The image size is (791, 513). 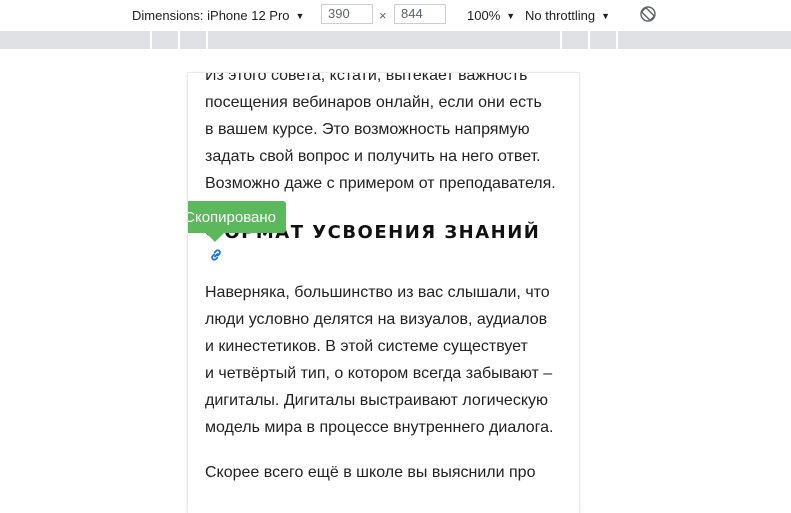 I want to click on link-icon, so click(x=216, y=255).